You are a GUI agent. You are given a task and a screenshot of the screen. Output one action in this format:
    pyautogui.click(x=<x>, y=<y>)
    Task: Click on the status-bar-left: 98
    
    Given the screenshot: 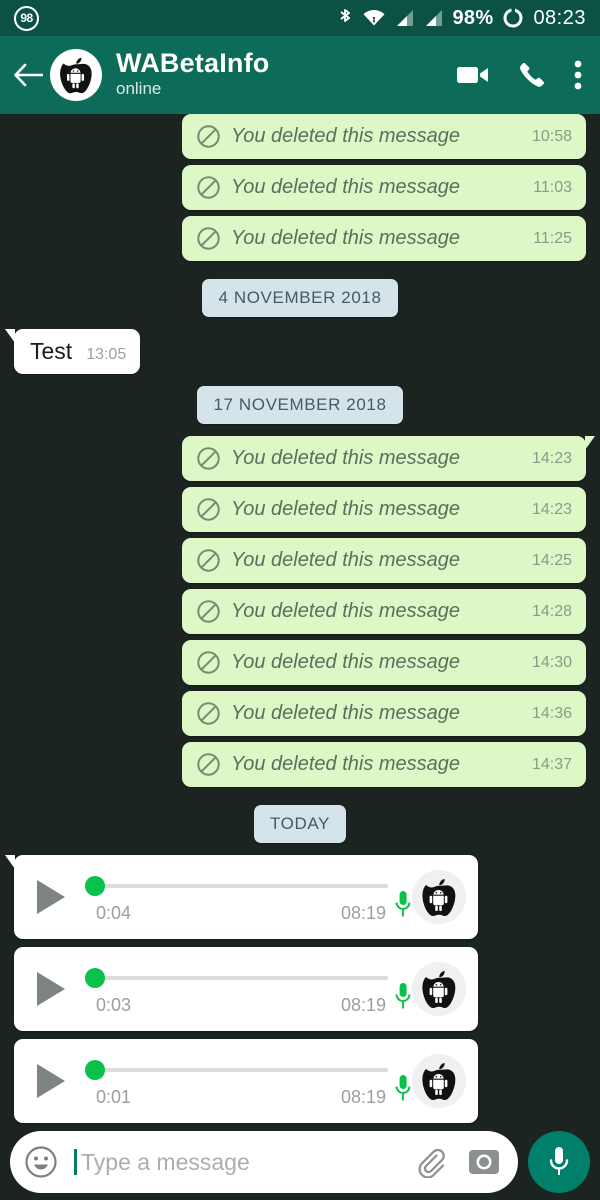 What is the action you would take?
    pyautogui.click(x=26, y=18)
    